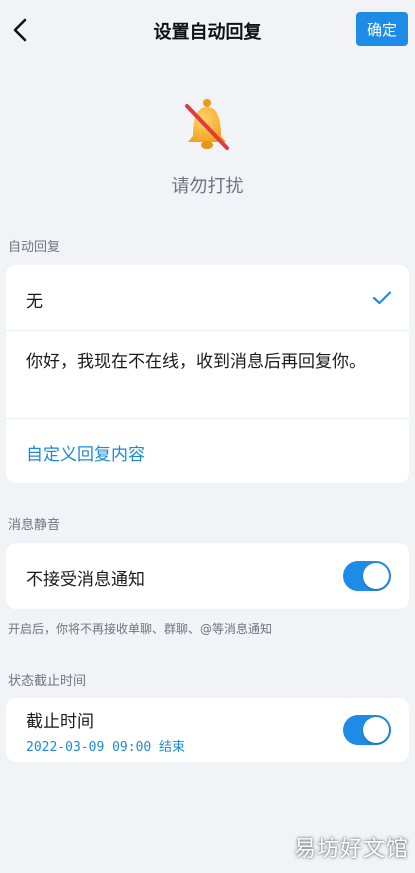 The height and width of the screenshot is (873, 415). I want to click on custom-reply-link: 自定义回复内容, so click(207, 451).